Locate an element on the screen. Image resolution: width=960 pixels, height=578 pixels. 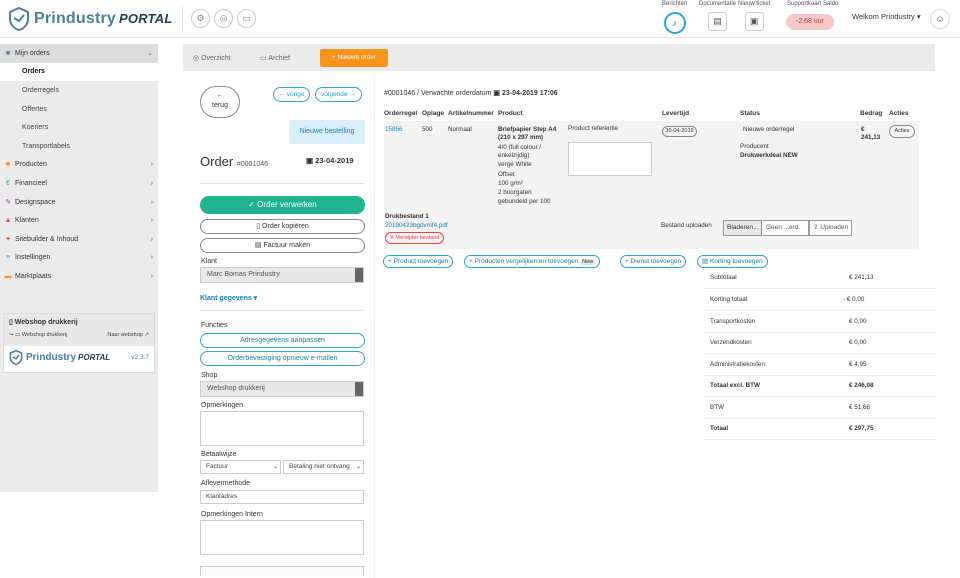
create-invoice-button: ▤ Factuur maken is located at coordinates (282, 245).